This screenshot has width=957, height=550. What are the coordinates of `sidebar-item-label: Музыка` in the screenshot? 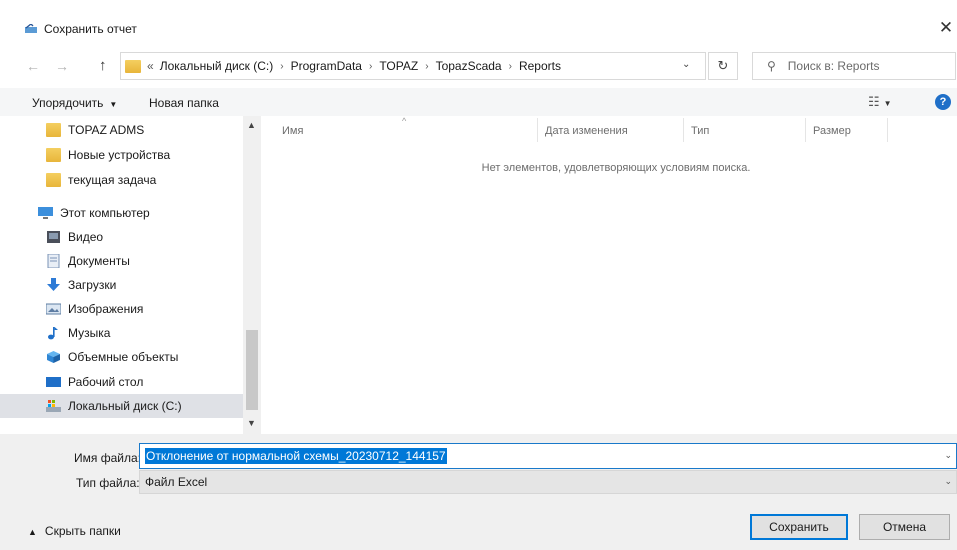 It's located at (89, 333).